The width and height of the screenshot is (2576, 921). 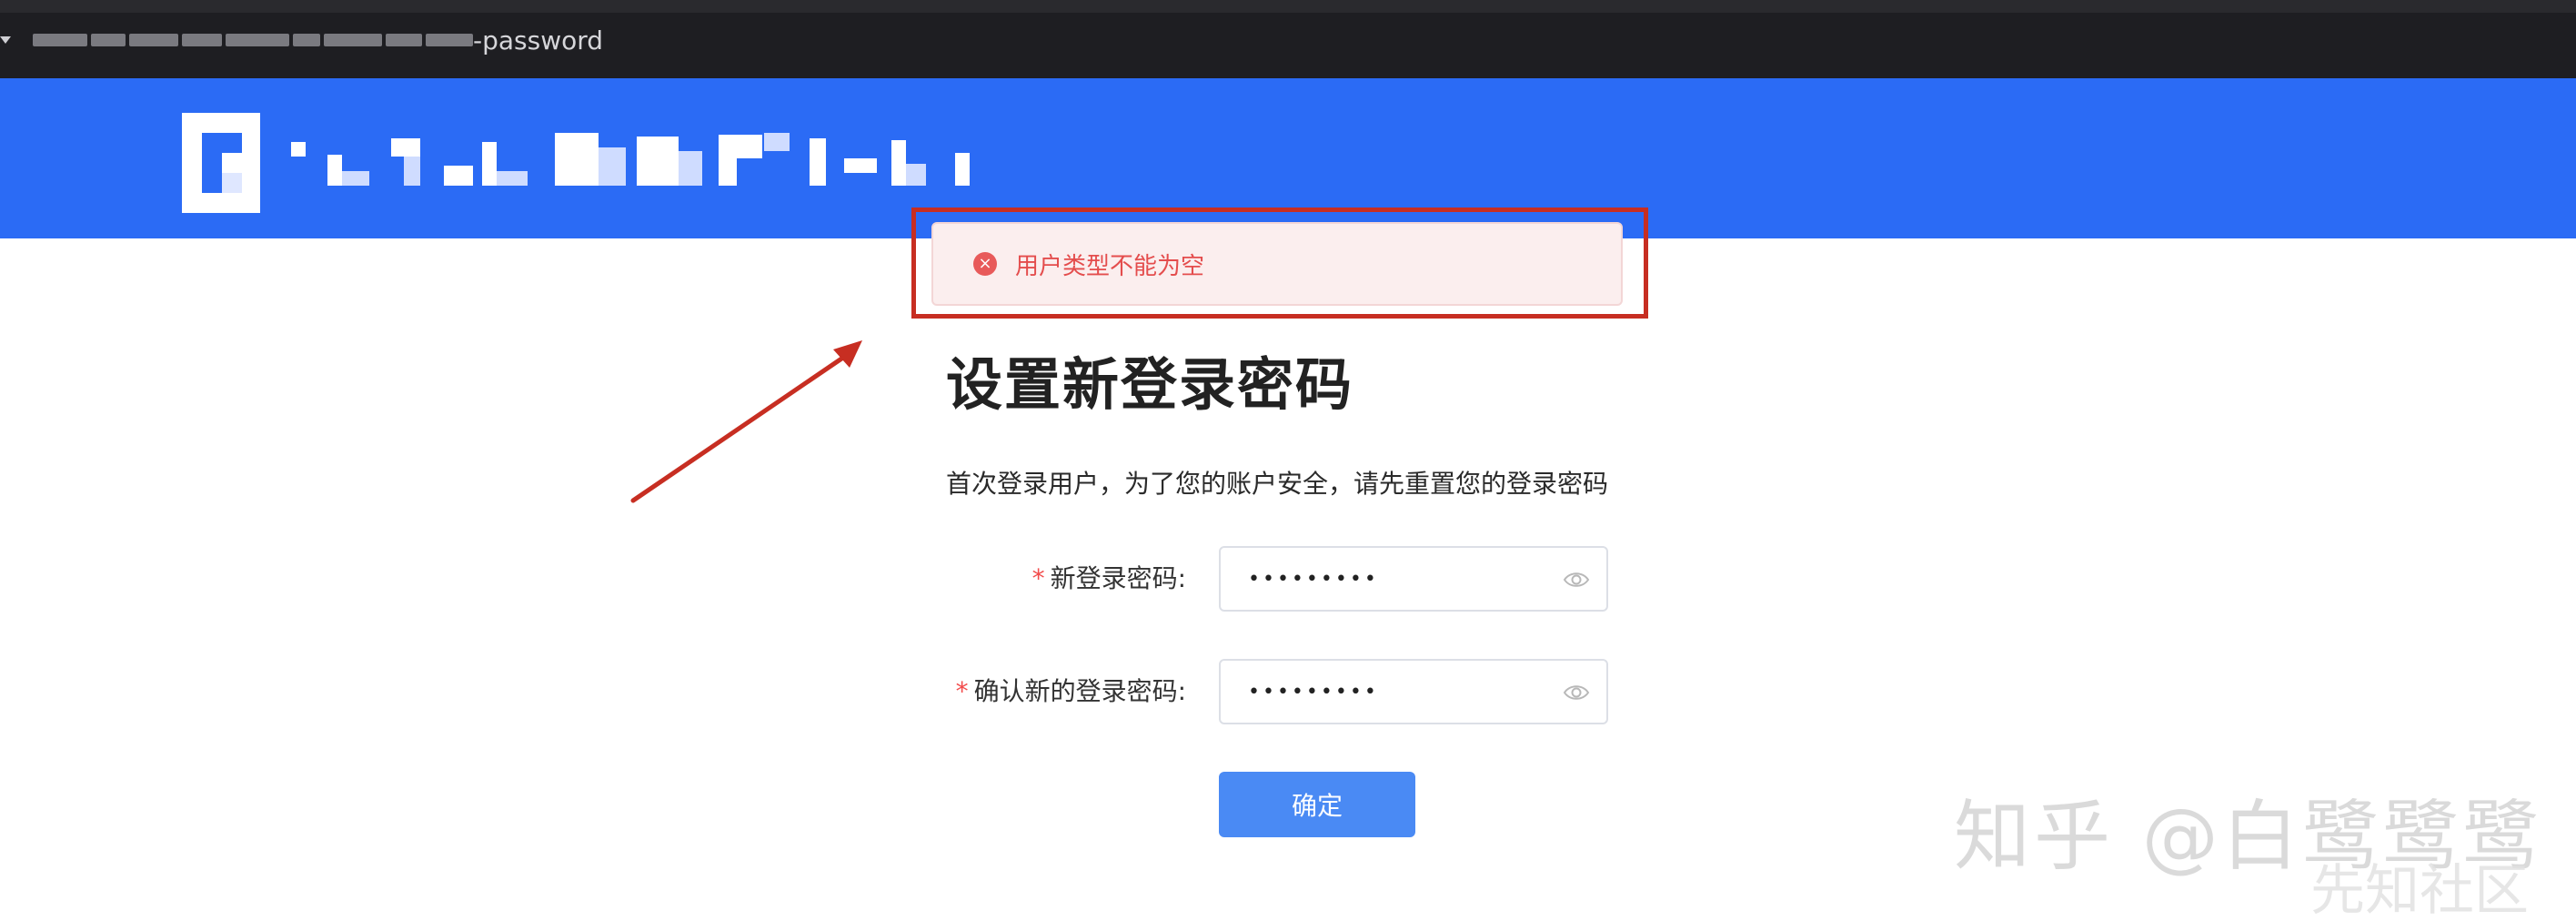 What do you see at coordinates (1413, 691) in the screenshot?
I see `confirm-password-input: •••••••••` at bounding box center [1413, 691].